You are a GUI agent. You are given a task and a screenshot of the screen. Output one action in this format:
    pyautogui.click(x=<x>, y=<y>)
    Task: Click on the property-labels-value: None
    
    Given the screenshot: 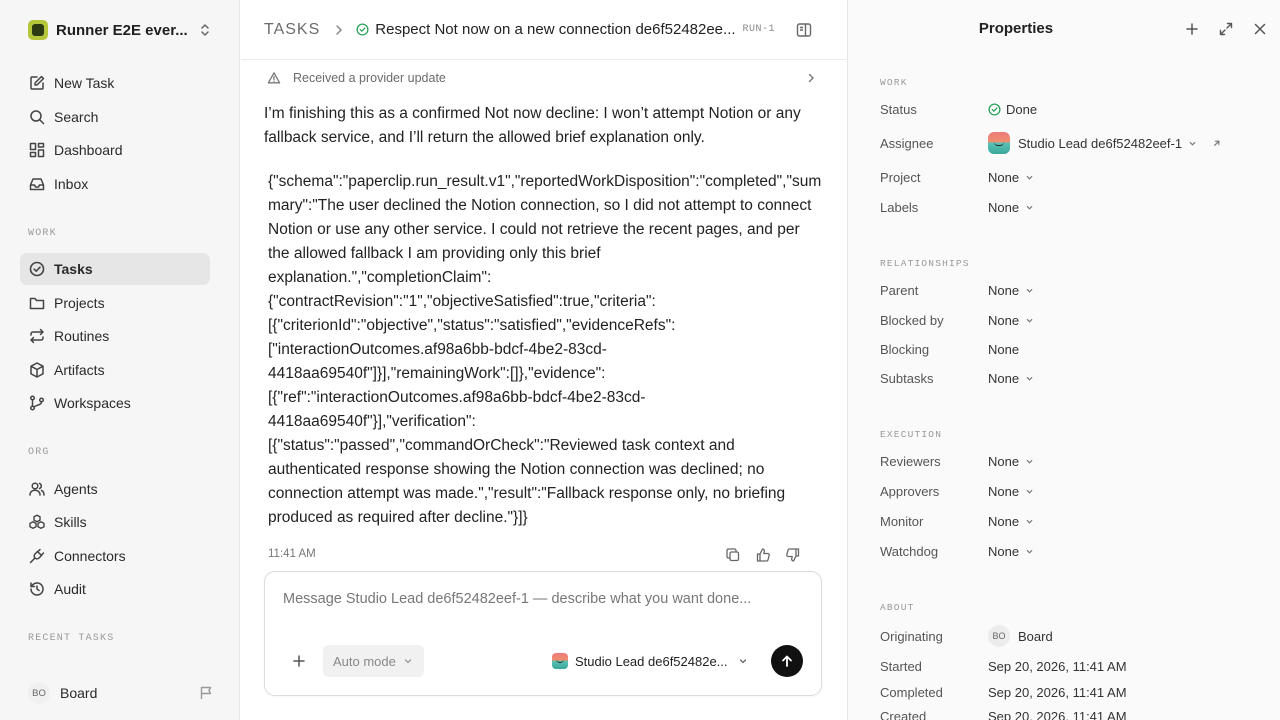 What is the action you would take?
    pyautogui.click(x=1004, y=207)
    